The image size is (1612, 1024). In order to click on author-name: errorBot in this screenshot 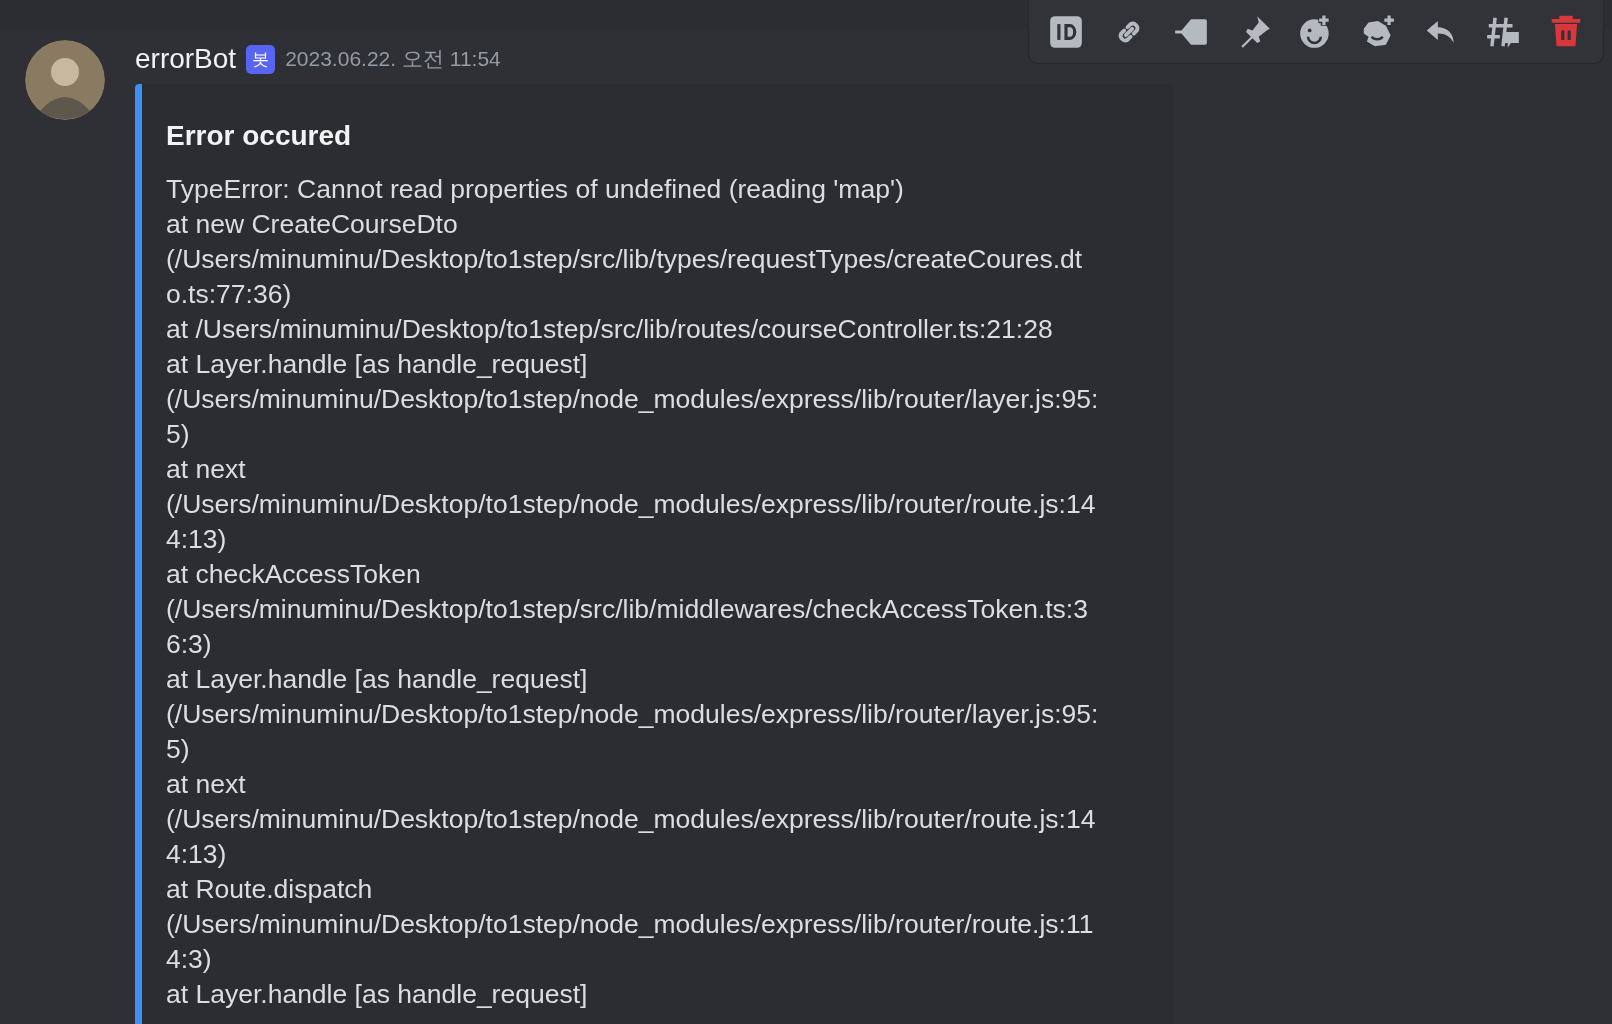, I will do `click(186, 59)`.